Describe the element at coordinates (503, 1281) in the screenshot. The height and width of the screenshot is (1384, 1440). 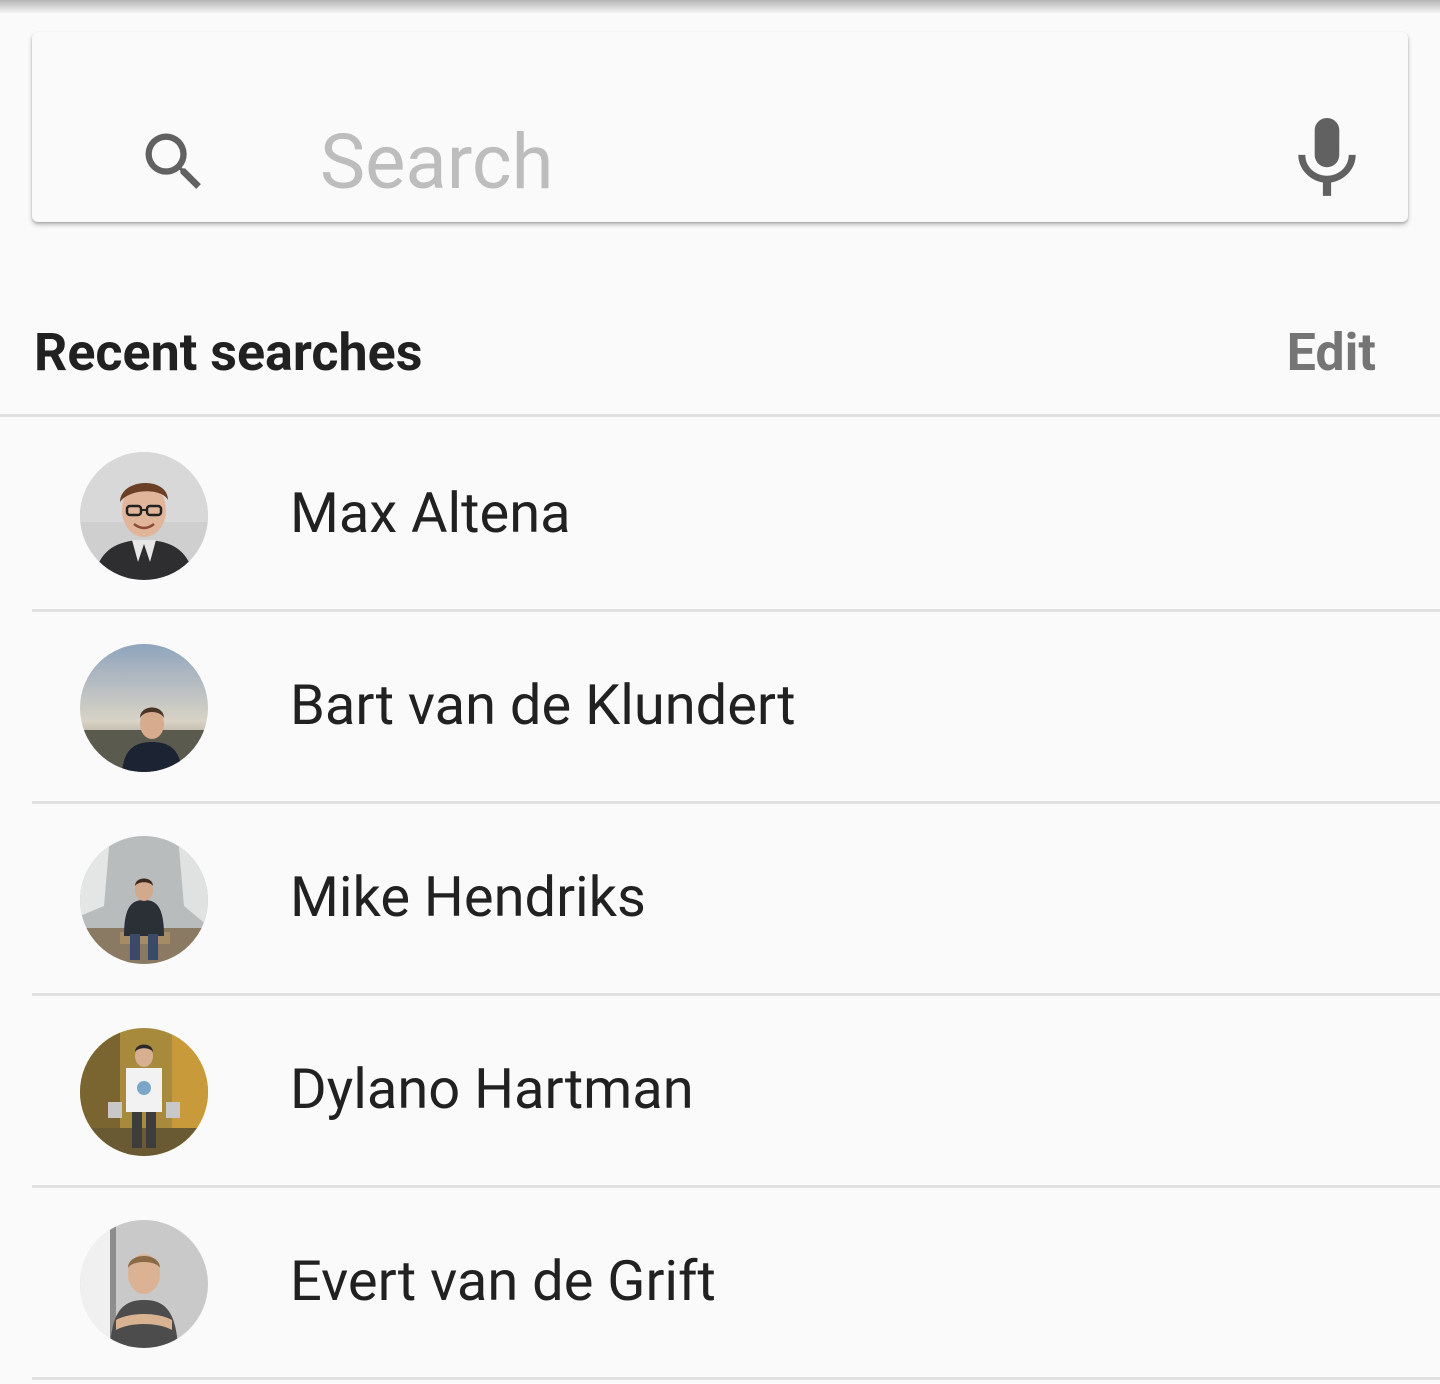
I see `contact-name: Evert van de Grift` at that location.